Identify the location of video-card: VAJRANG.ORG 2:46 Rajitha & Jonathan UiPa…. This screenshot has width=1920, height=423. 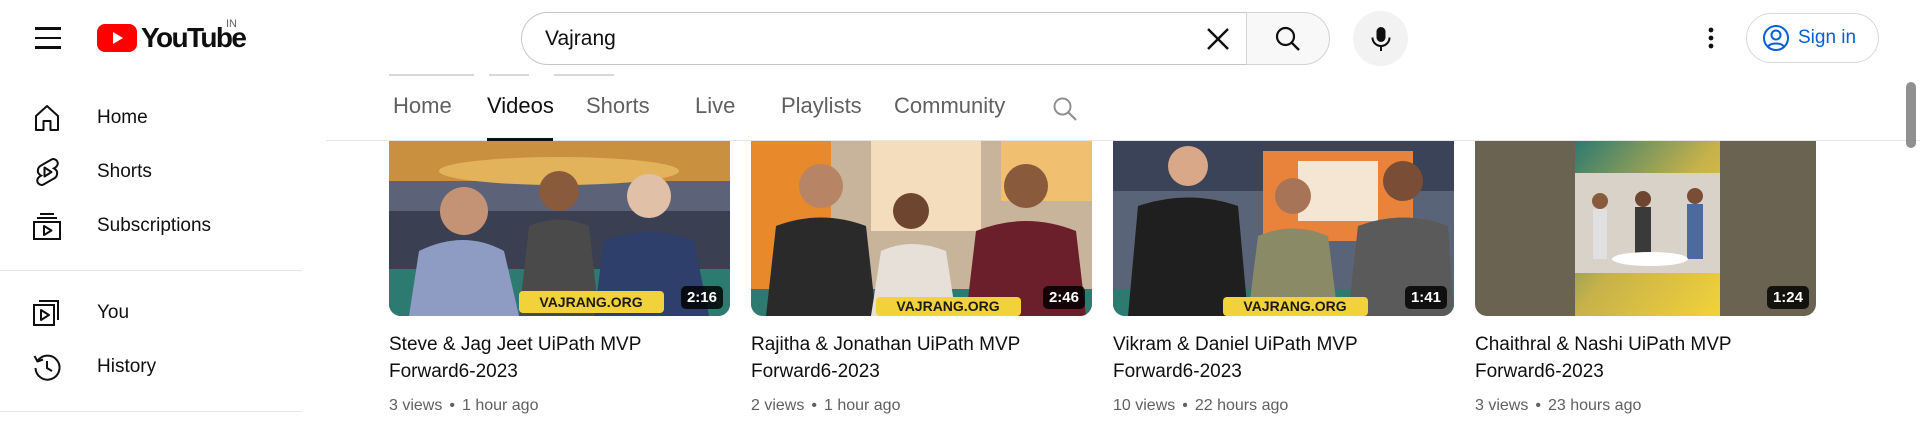
(921, 282).